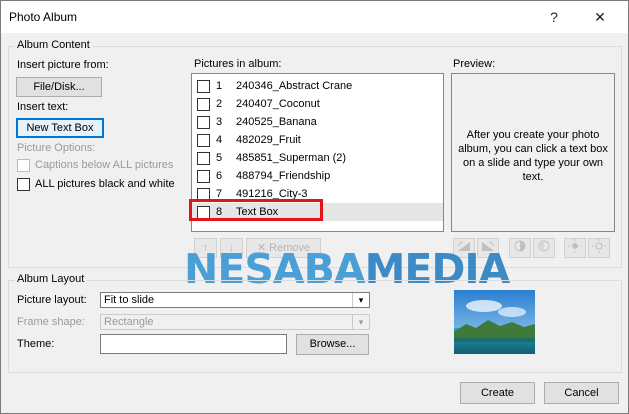  I want to click on insert-text-label: Insert text:, so click(43, 107).